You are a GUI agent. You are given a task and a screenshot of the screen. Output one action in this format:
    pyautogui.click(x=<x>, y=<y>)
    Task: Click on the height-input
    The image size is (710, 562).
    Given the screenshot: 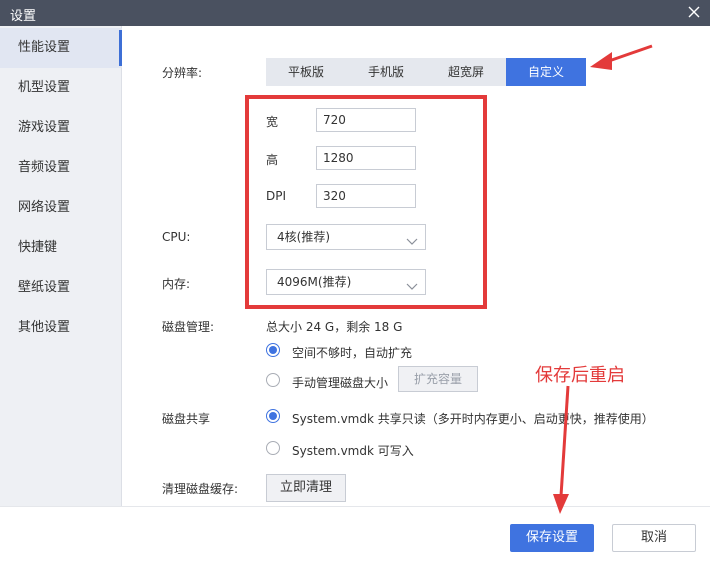 What is the action you would take?
    pyautogui.click(x=366, y=158)
    